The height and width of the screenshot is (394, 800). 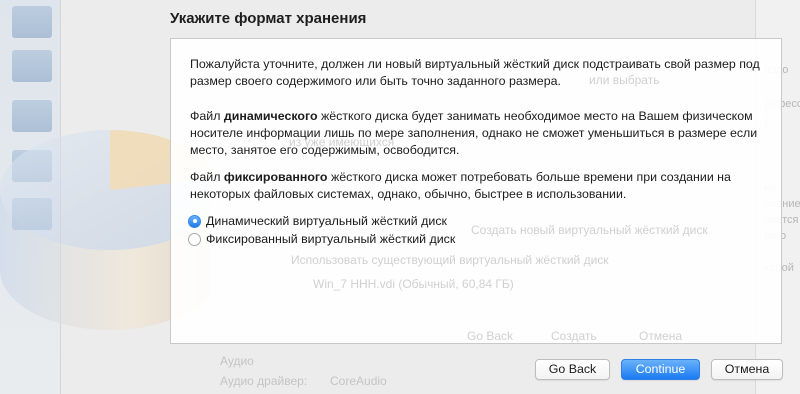 I want to click on ghost-text: Win_7 HHH.vdi (Обычный, 60,84 ГБ), so click(x=413, y=284).